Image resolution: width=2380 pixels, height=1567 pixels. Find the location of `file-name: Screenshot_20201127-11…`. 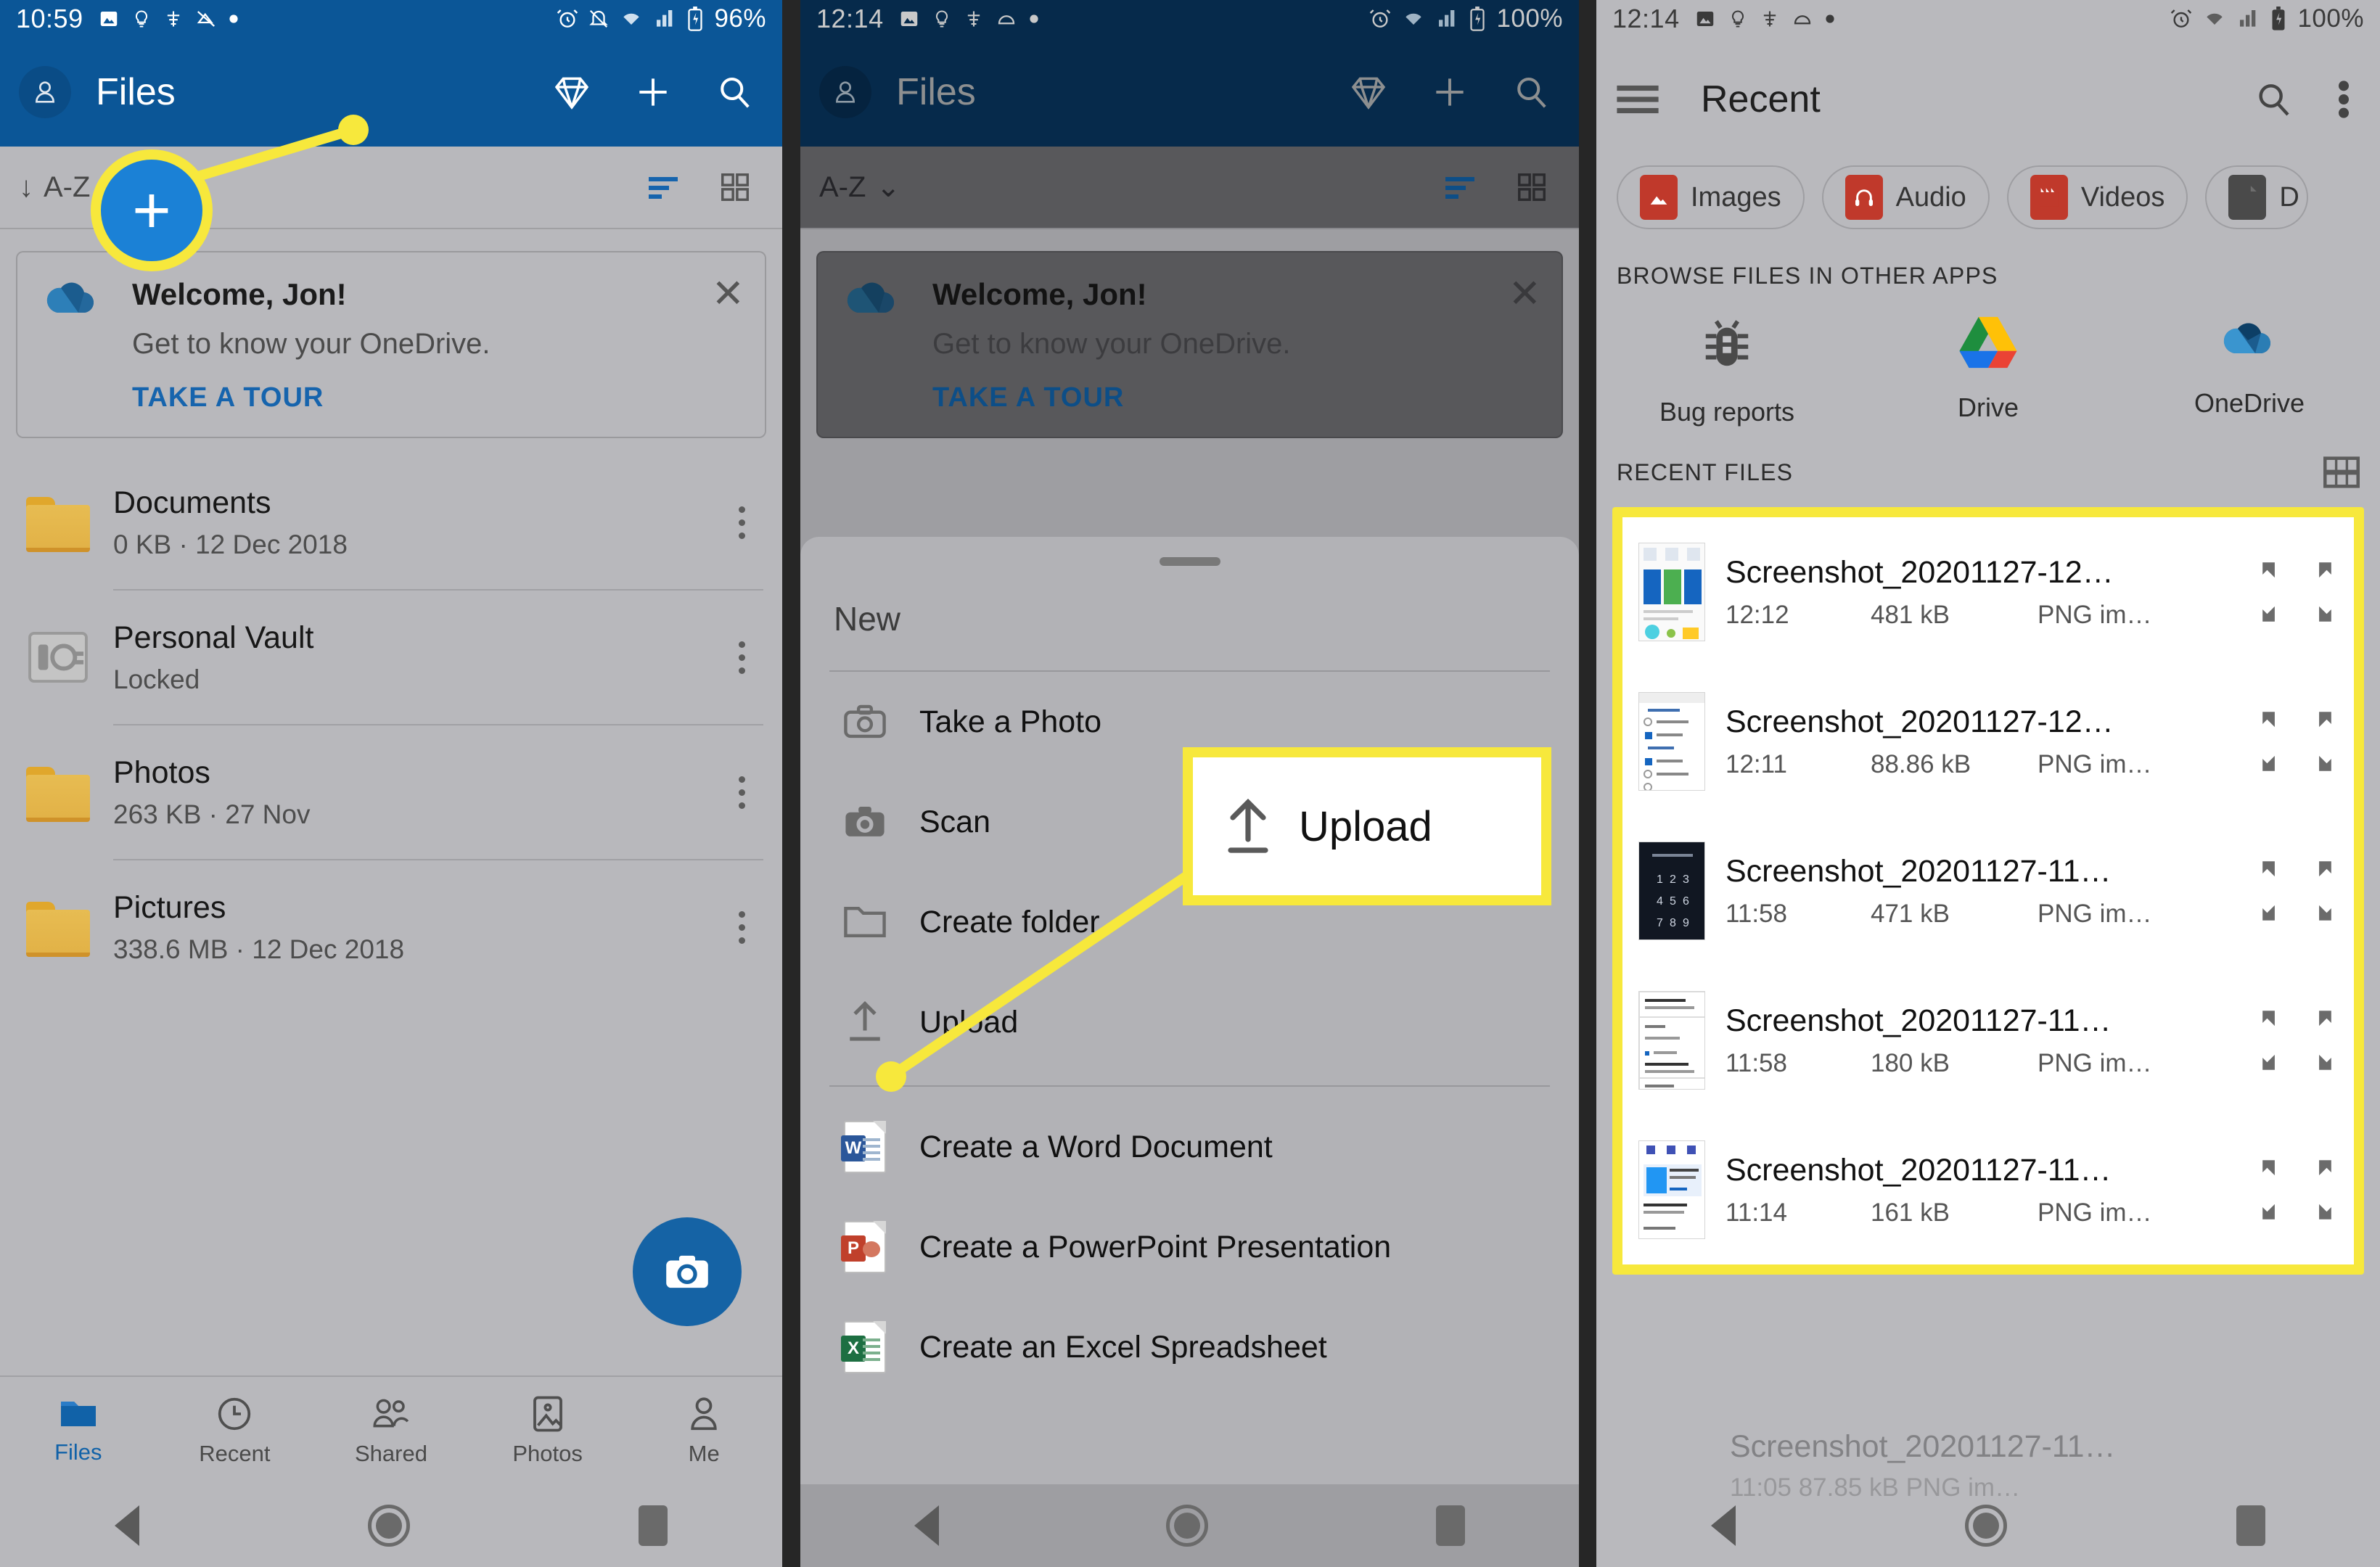

file-name: Screenshot_20201127-11… is located at coordinates (1919, 871).